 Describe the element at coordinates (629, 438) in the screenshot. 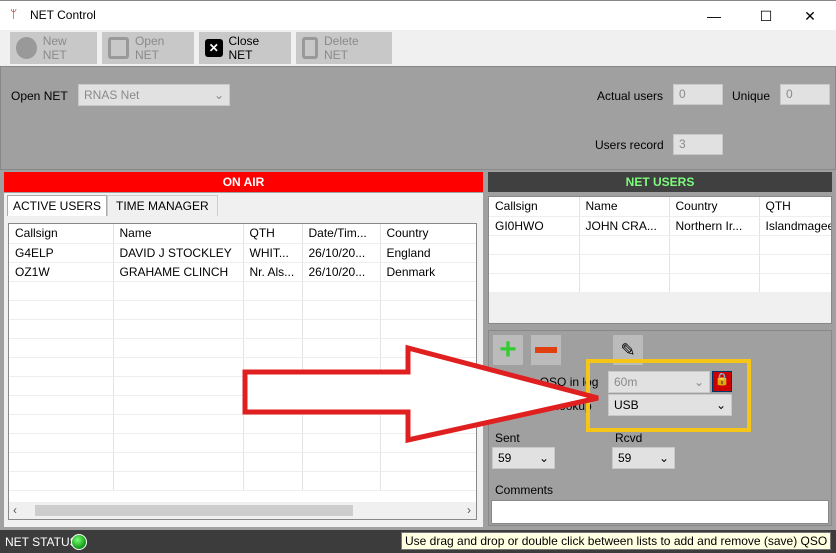

I see `rcvd-label: Rcvd` at that location.